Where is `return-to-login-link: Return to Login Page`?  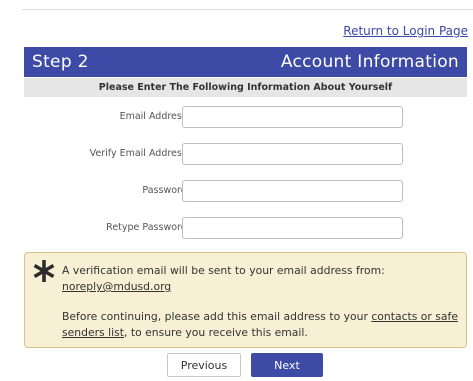
return-to-login-link: Return to Login Page is located at coordinates (405, 31).